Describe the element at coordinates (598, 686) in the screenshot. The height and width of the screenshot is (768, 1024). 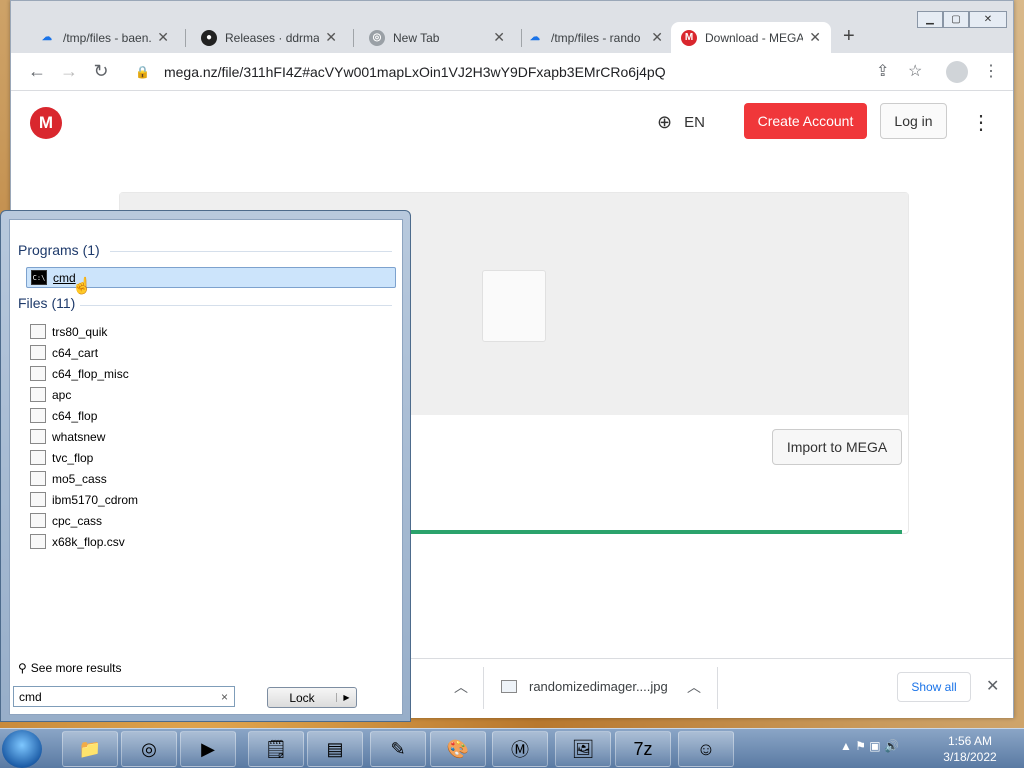
I see `download-filename: randomizedimager....jpg` at that location.